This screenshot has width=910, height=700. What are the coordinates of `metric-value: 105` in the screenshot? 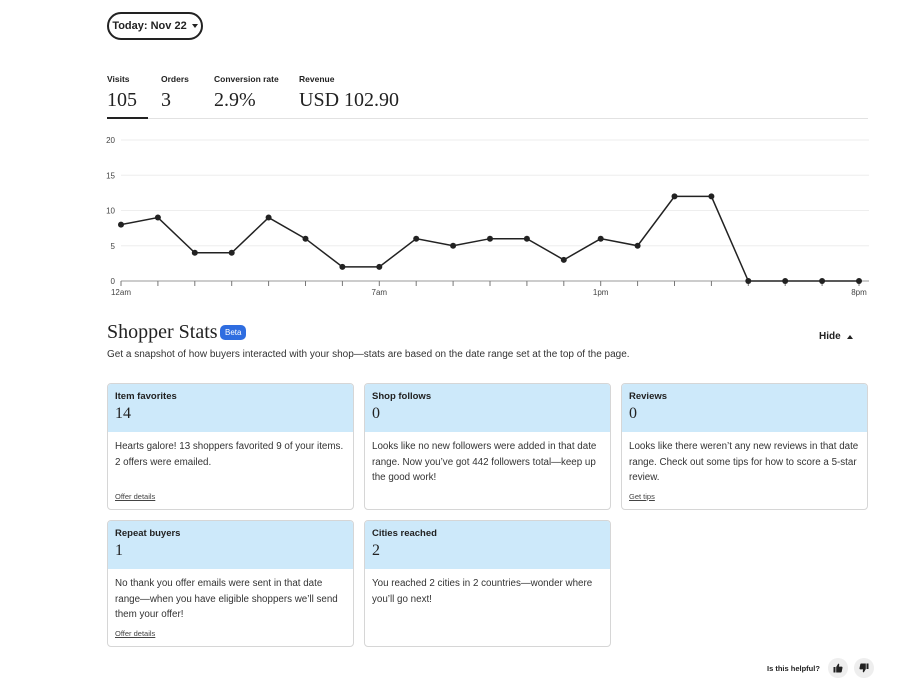 It's located at (122, 100).